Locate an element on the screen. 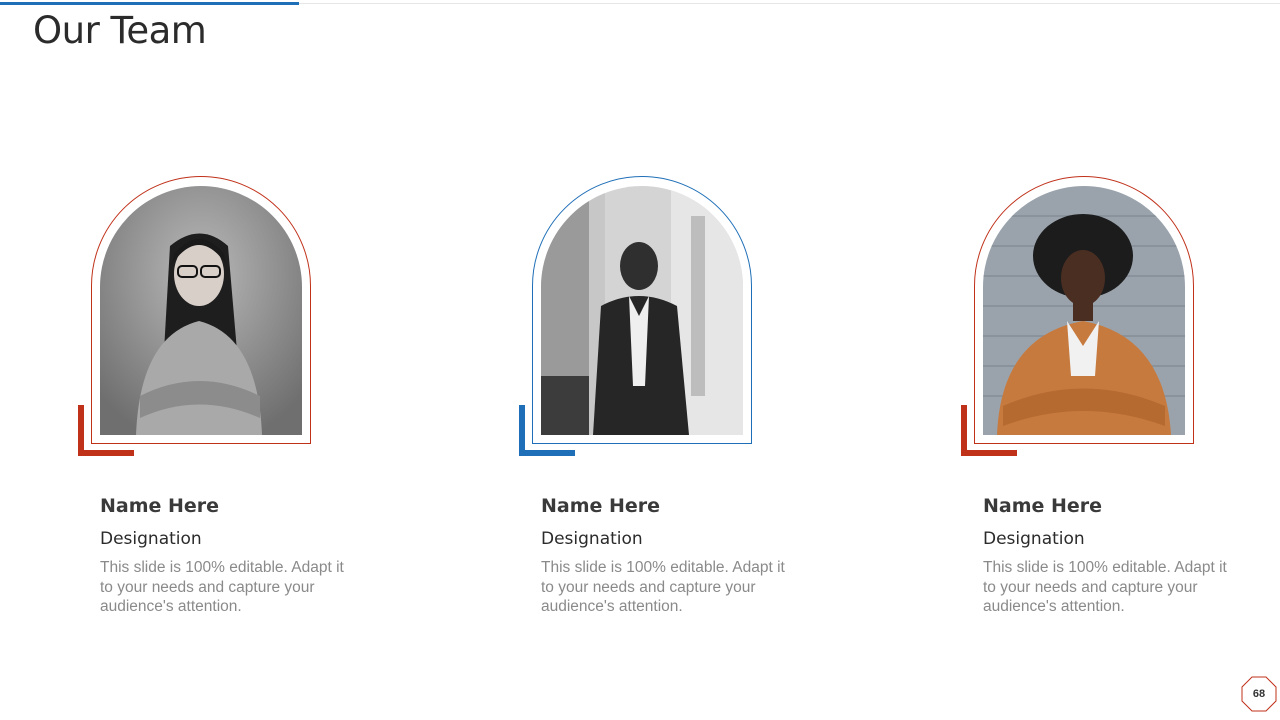  page-number: 68 is located at coordinates (1259, 694).